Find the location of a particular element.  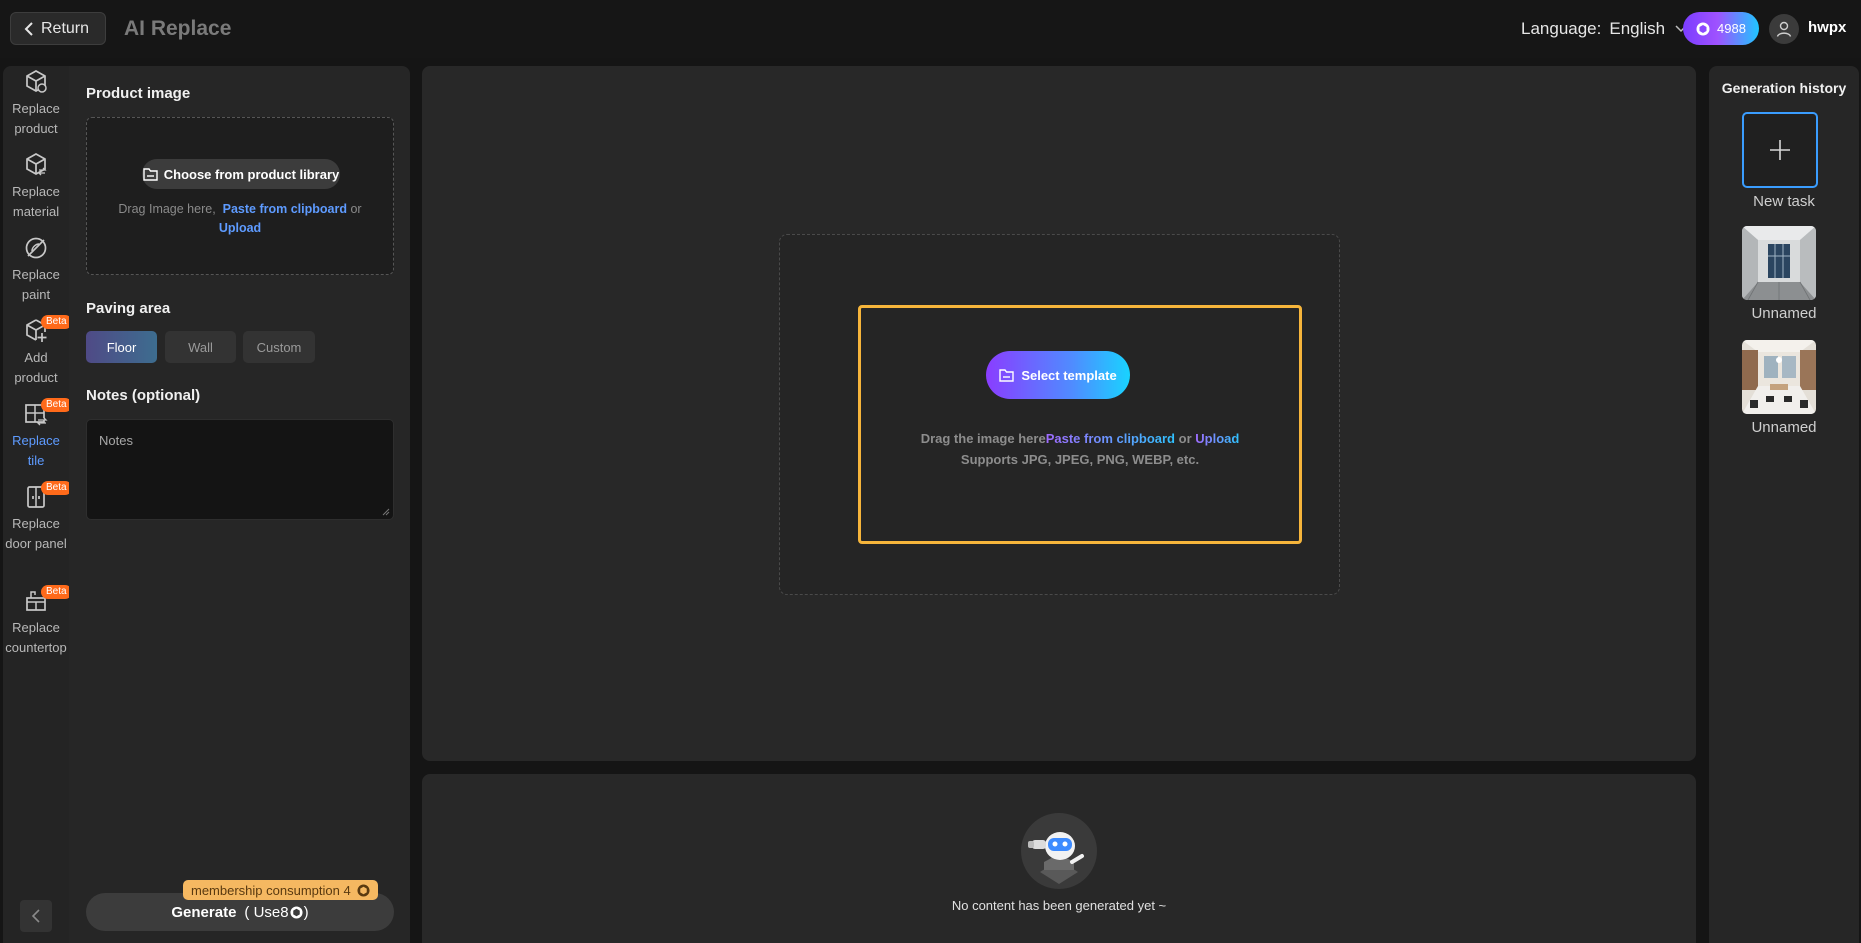

paving-option-floor: Floor is located at coordinates (121, 347).